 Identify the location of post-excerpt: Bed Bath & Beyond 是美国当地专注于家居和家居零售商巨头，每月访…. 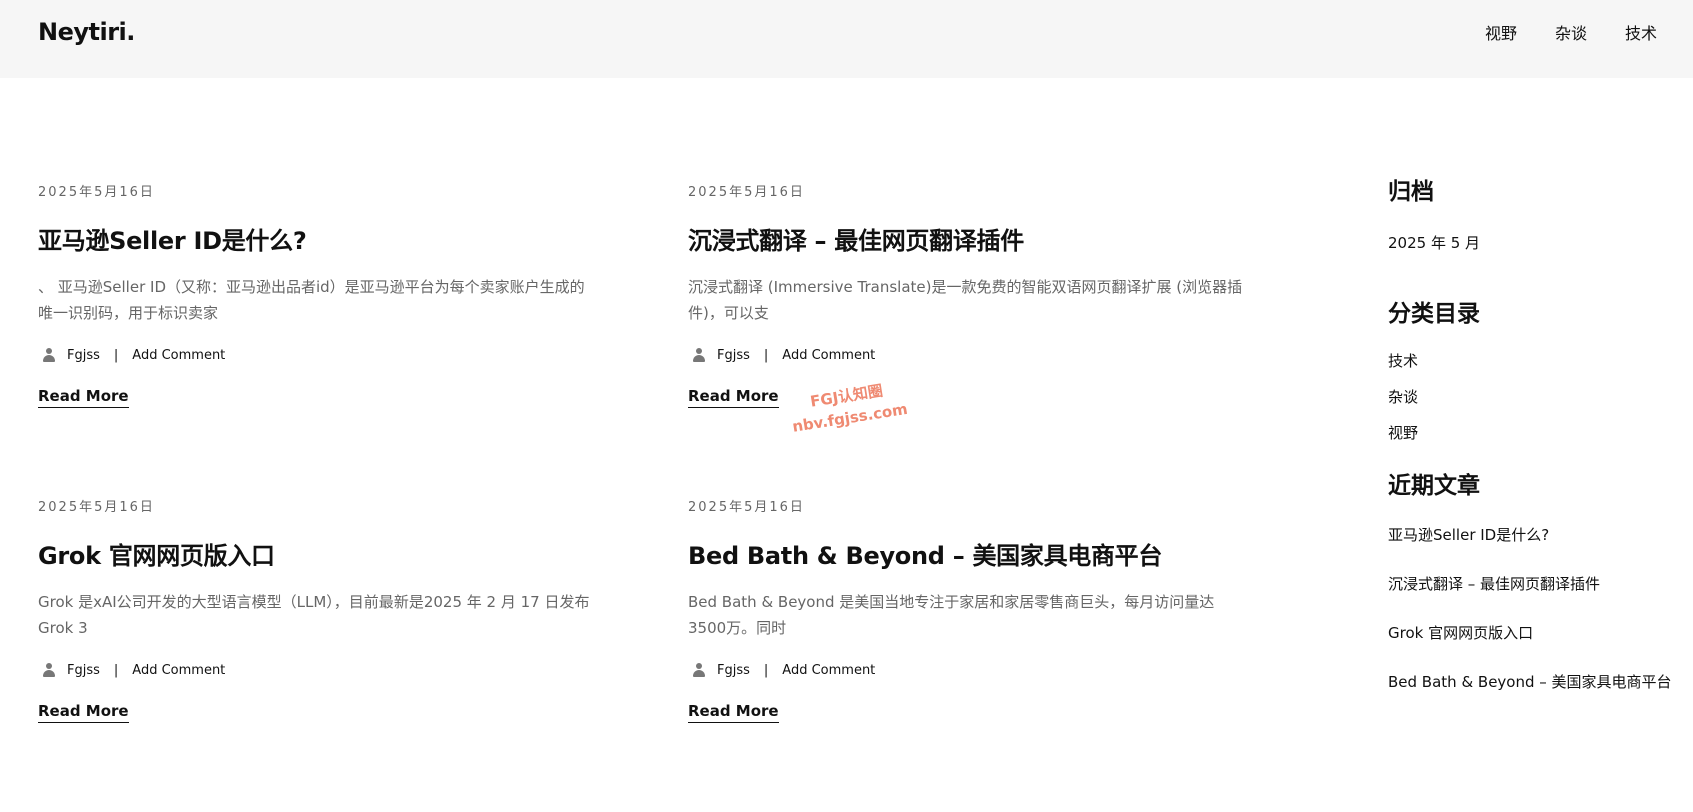
(951, 615).